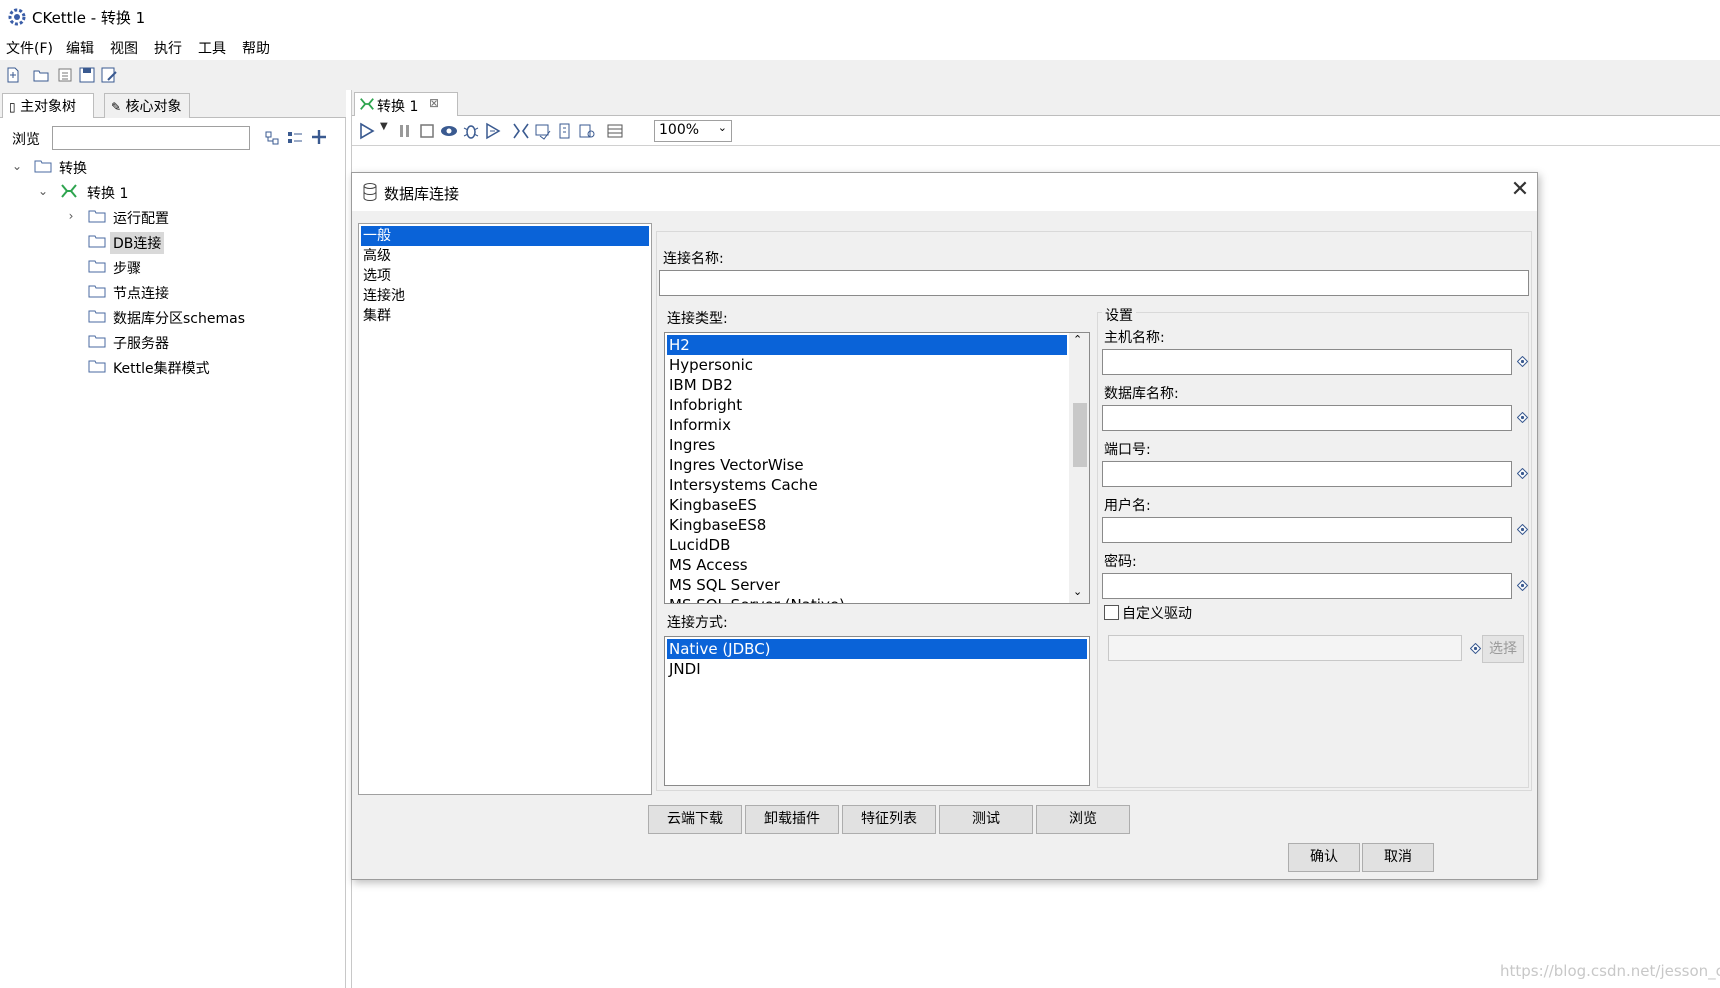 This screenshot has width=1720, height=988. Describe the element at coordinates (65, 75) in the screenshot. I see `explore-icon` at that location.